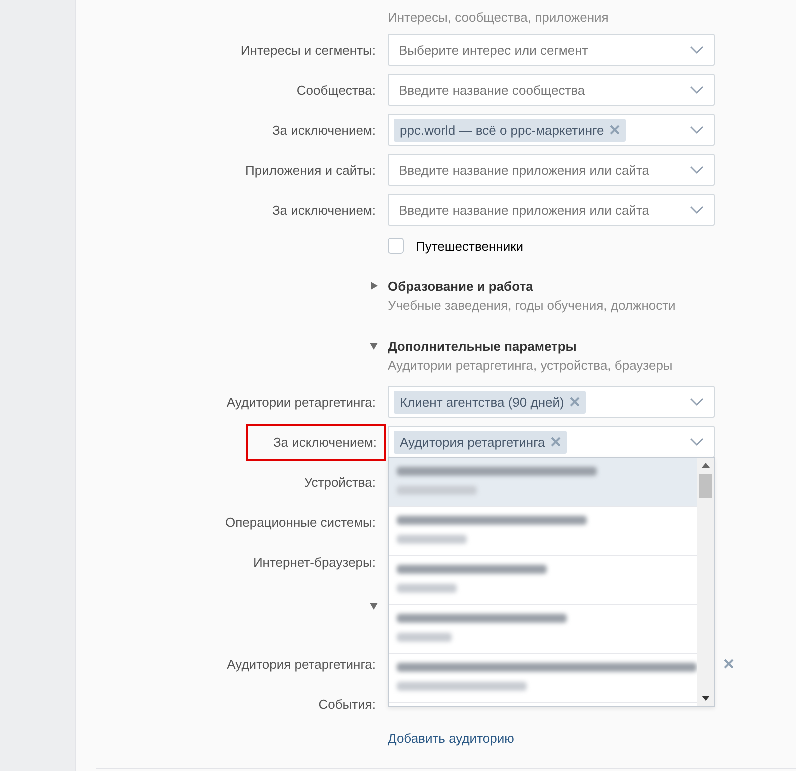 Image resolution: width=796 pixels, height=771 pixels. Describe the element at coordinates (374, 286) in the screenshot. I see `triangle-right-icon` at that location.